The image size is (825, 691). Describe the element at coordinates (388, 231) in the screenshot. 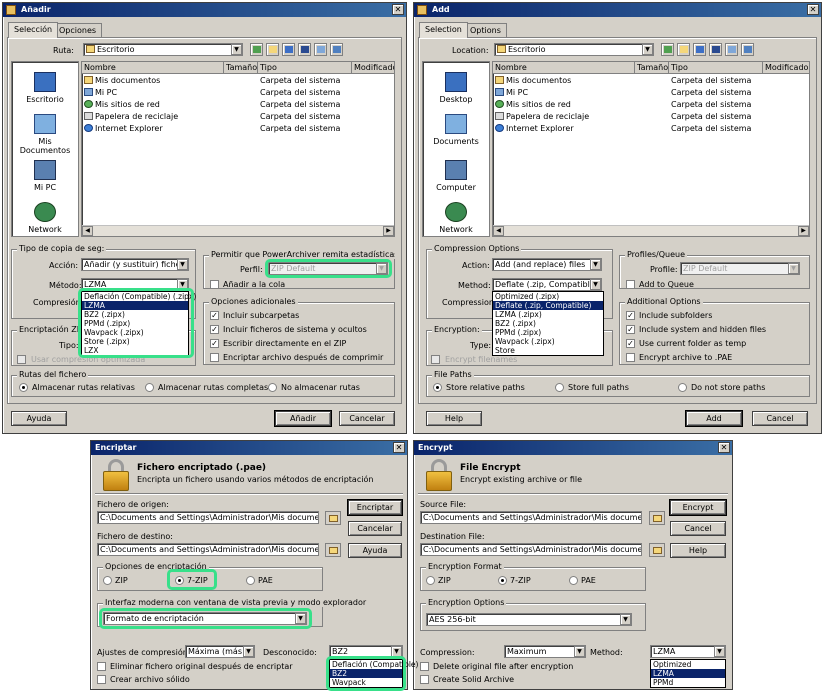

I see `scroll-right-icon: ▶` at that location.